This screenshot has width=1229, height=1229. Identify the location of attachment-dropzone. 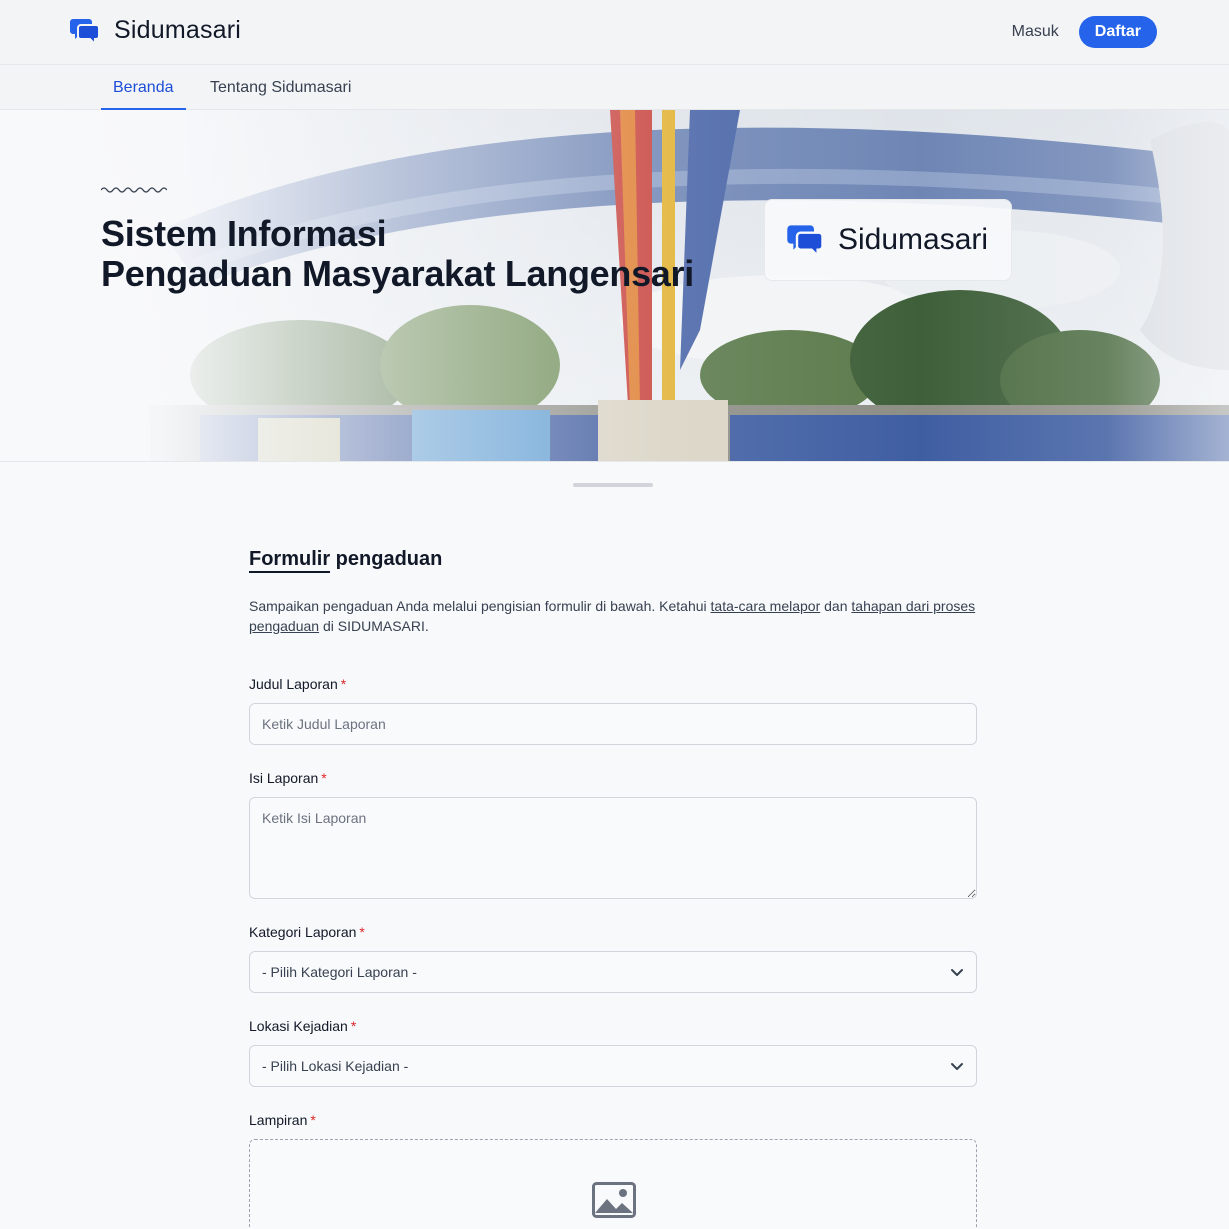
(613, 1184).